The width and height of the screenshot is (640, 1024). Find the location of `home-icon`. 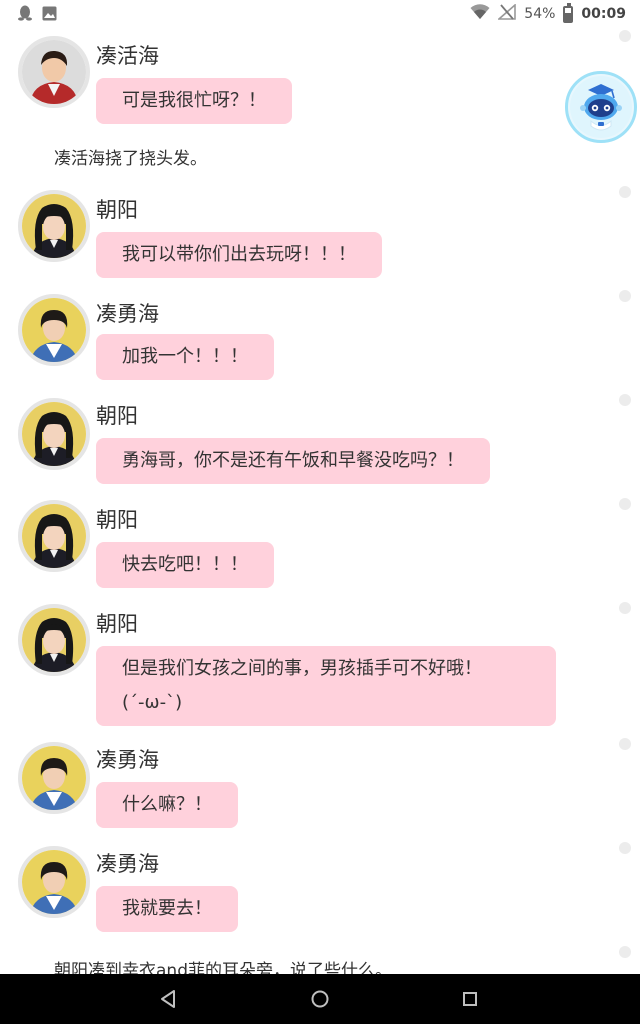

home-icon is located at coordinates (320, 999).